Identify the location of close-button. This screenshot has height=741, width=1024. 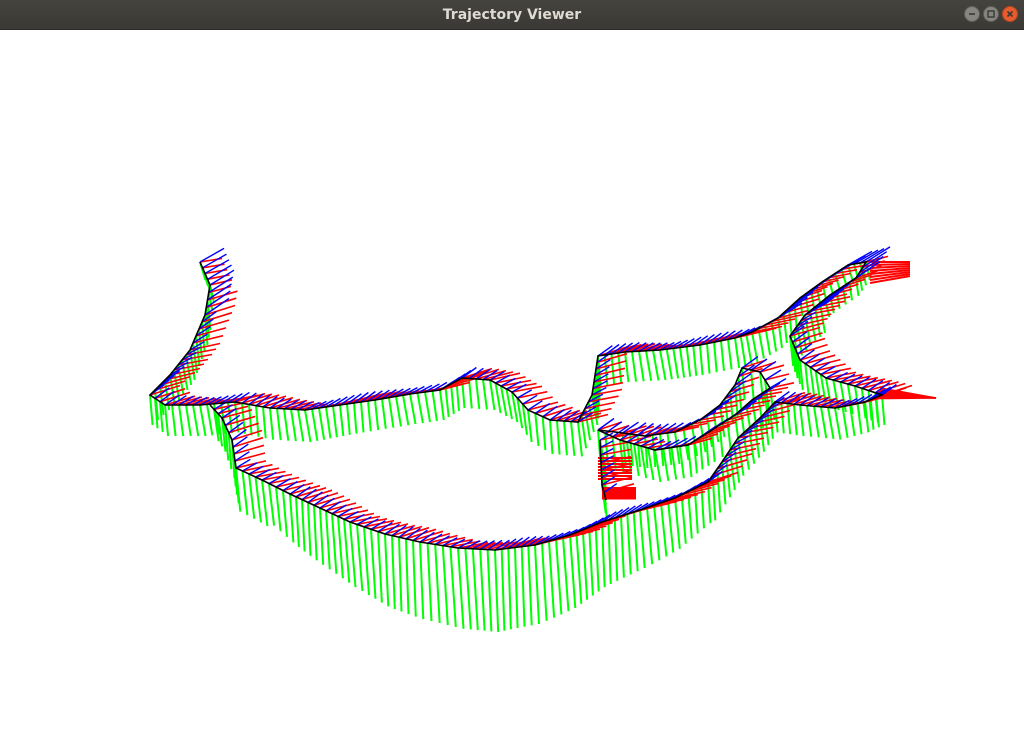
(1010, 14).